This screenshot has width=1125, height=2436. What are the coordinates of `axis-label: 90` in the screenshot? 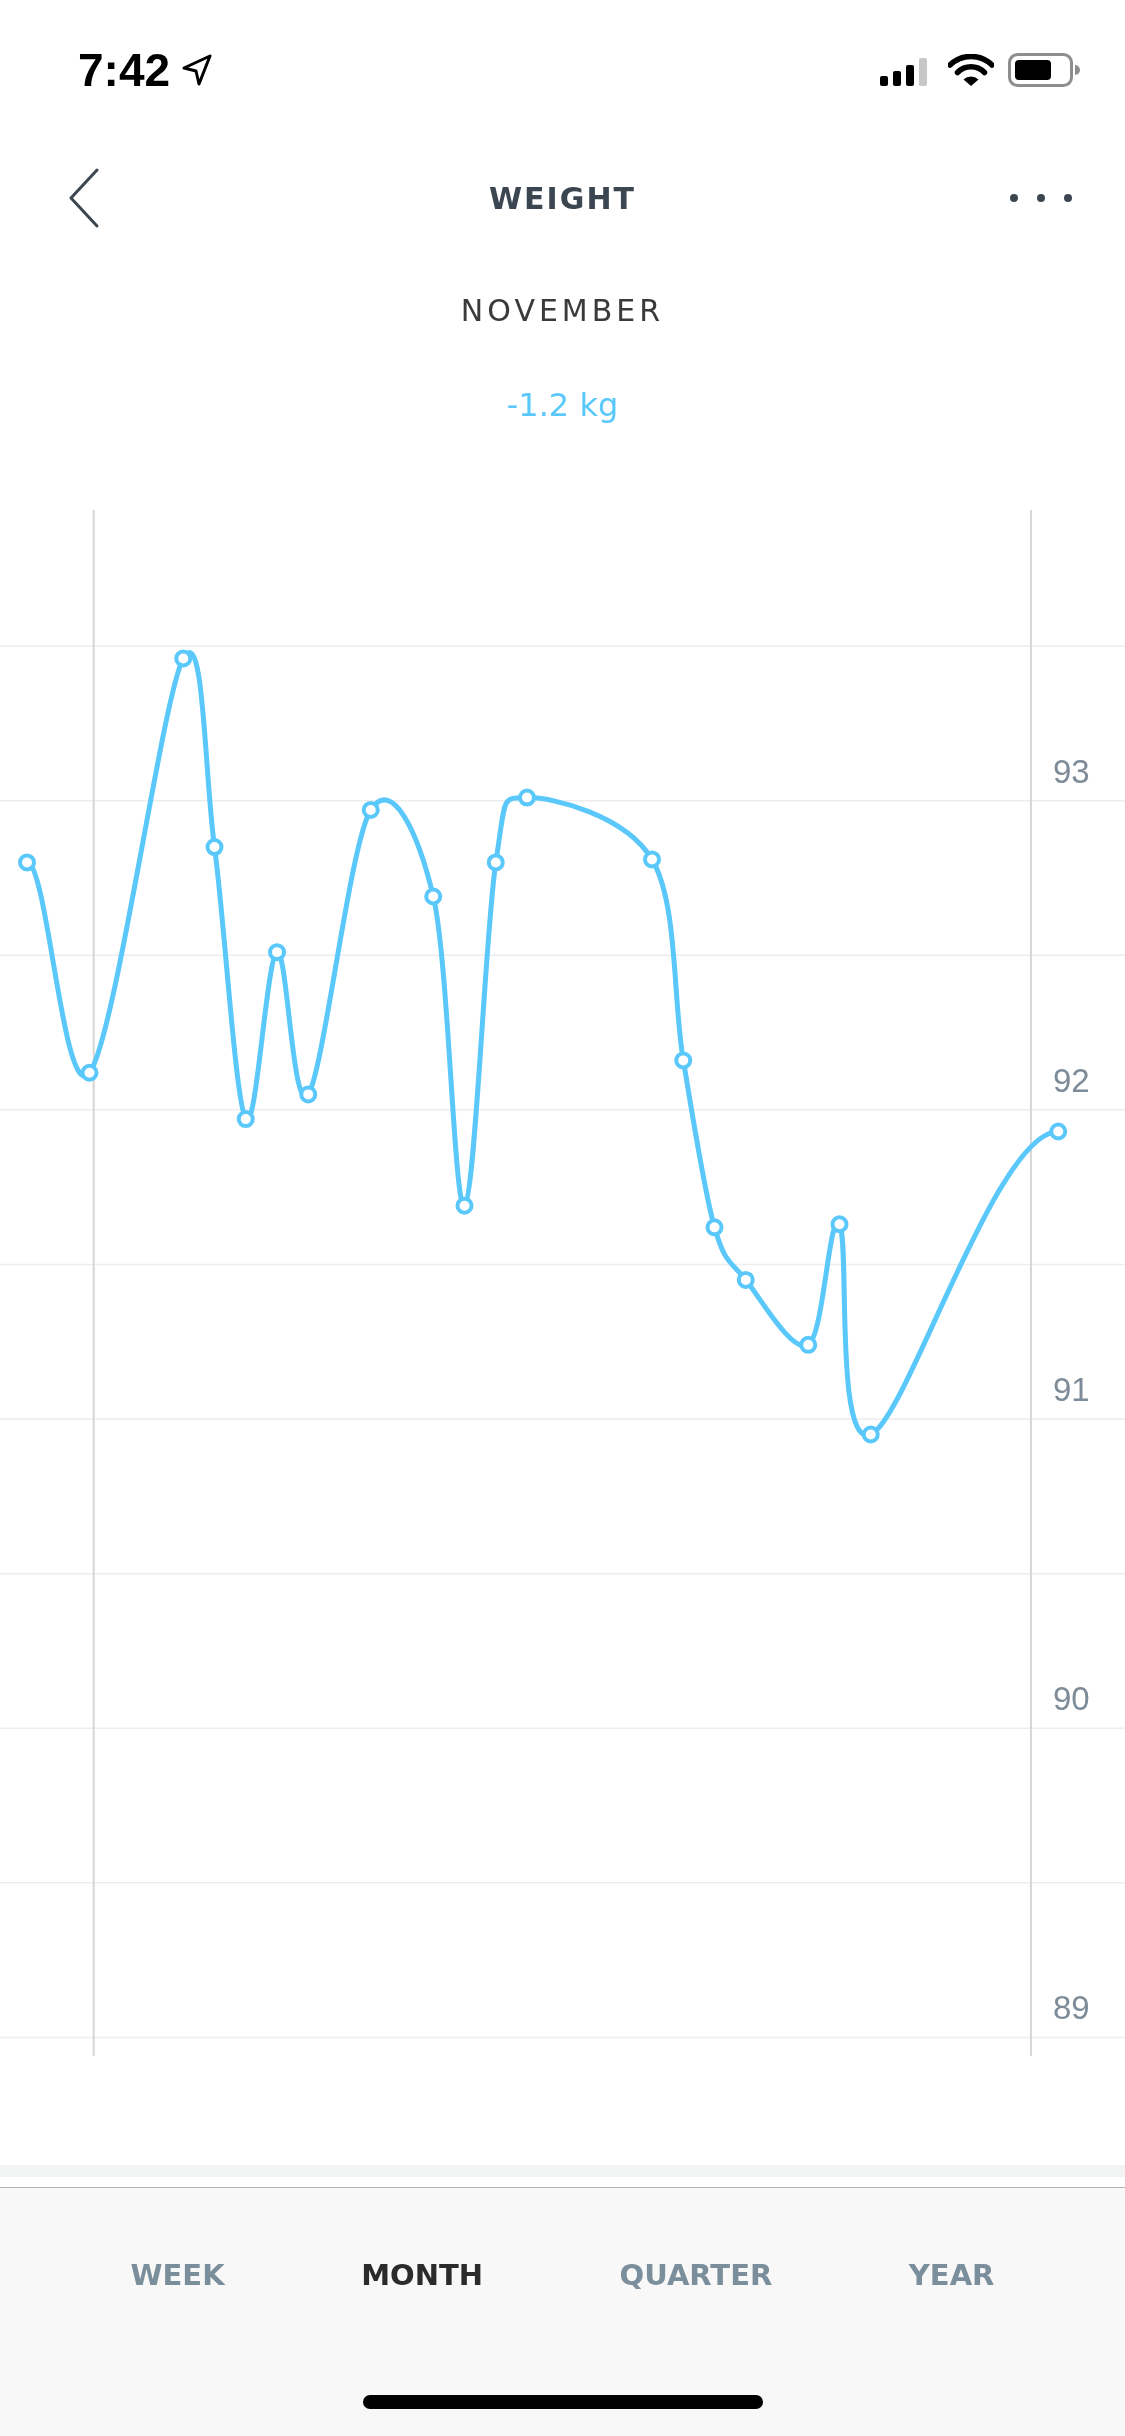 It's located at (1071, 1699).